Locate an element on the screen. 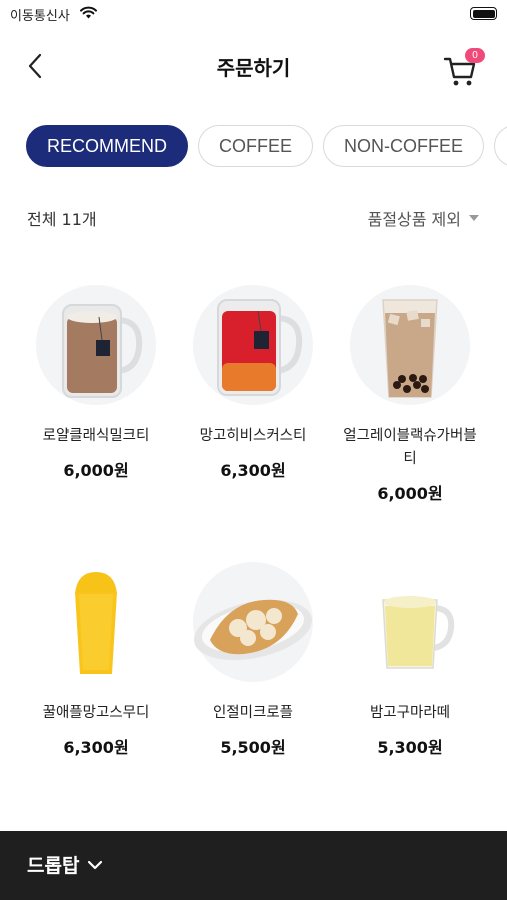 Image resolution: width=507 pixels, height=900 pixels. bottom-bar: 드롭탑 is located at coordinates (253, 865).